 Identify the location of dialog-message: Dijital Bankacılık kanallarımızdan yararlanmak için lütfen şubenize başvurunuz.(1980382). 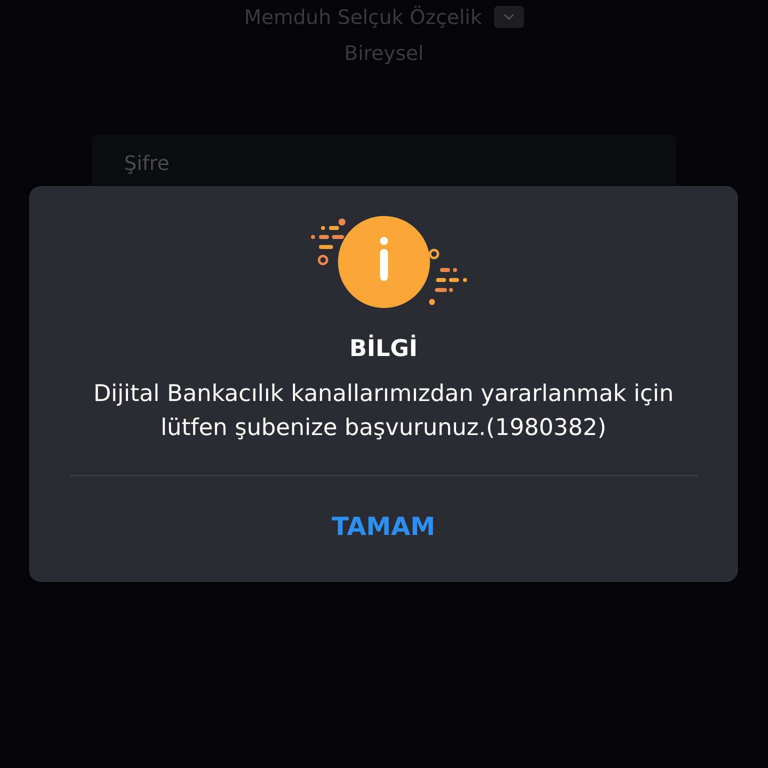
(383, 411).